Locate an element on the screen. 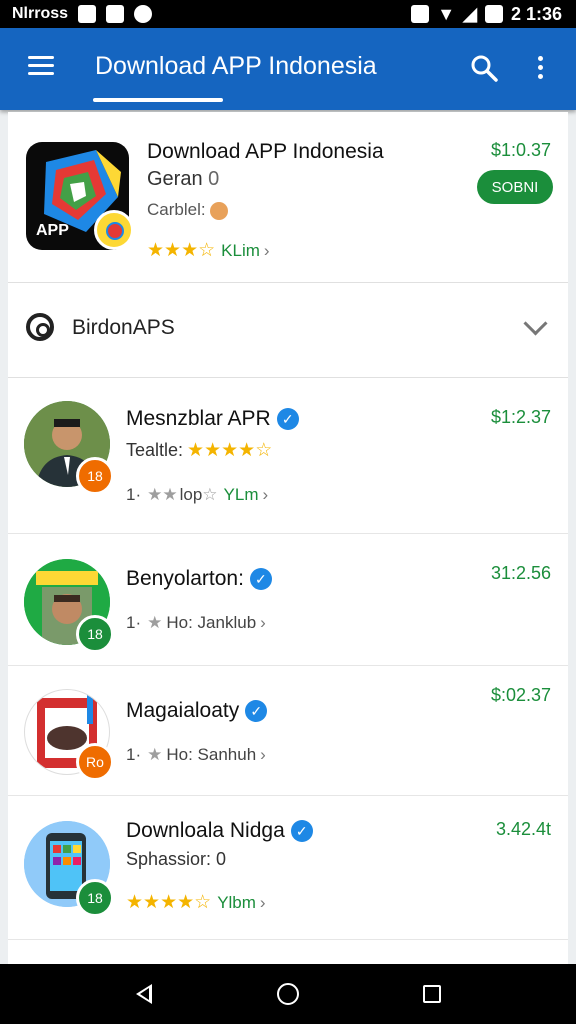  section-label: BirdonAPS is located at coordinates (123, 327).